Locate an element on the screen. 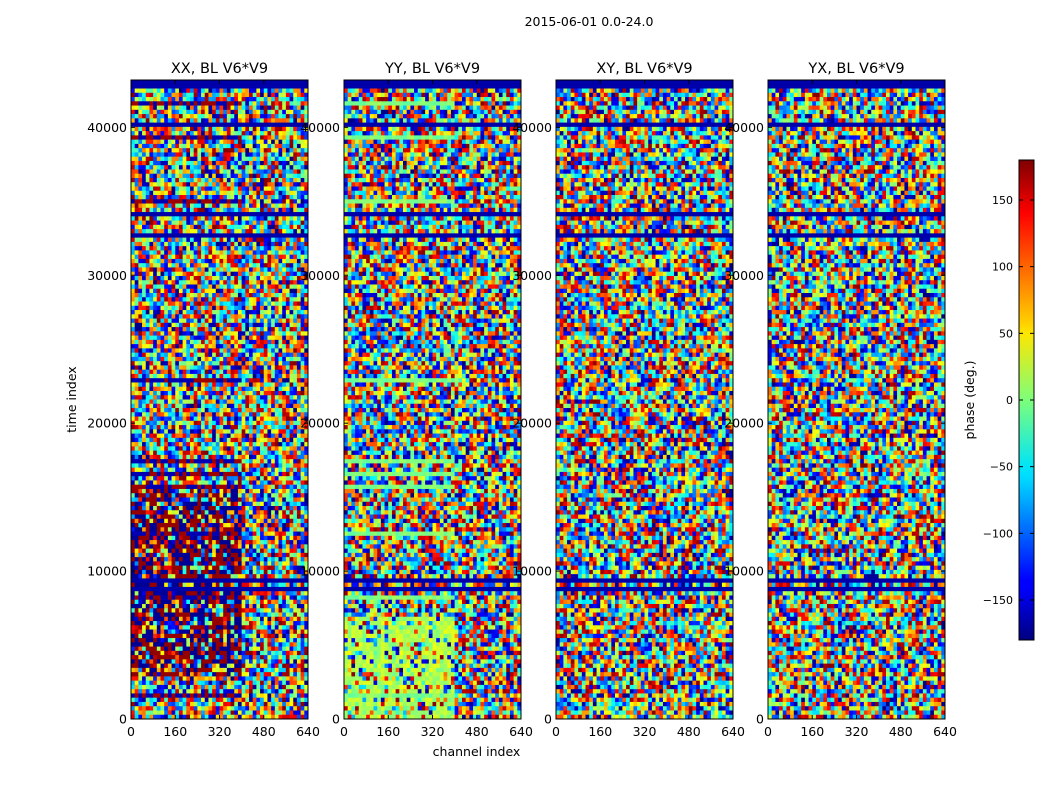 The width and height of the screenshot is (1050, 800). colorbar-tick-label: 100 is located at coordinates (1002, 267).